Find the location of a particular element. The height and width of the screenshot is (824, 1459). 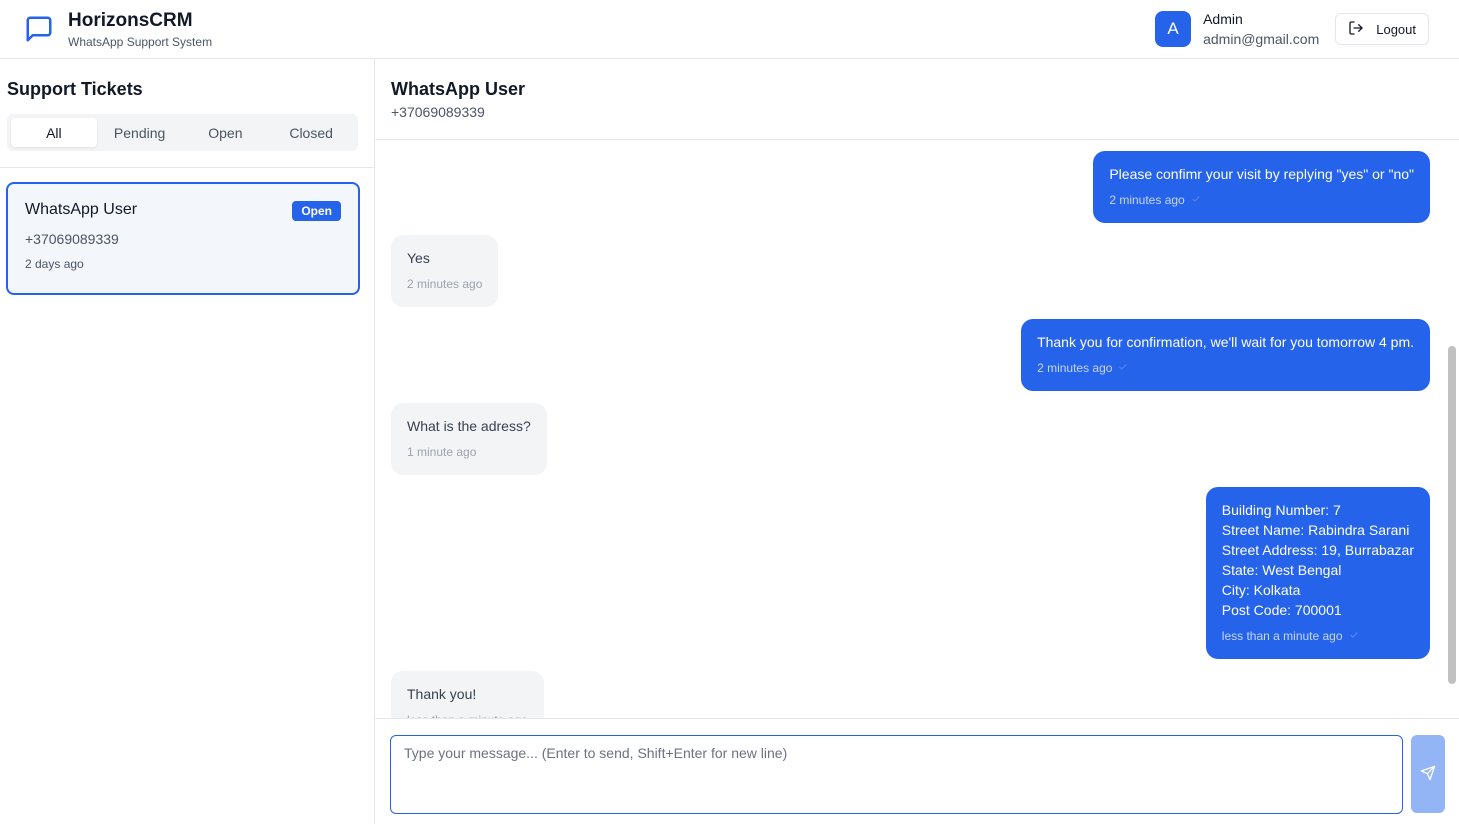

send-icon is located at coordinates (1428, 774).